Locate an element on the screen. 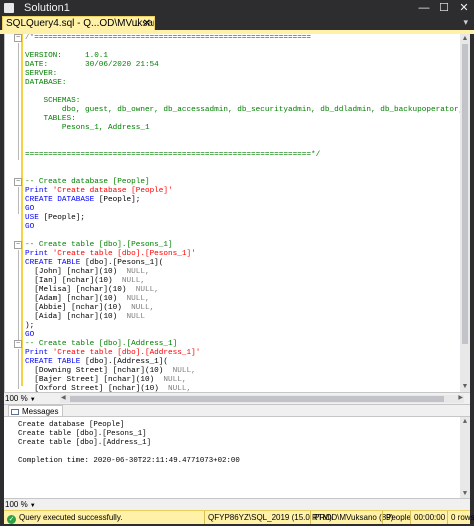 The width and height of the screenshot is (474, 526). code-line: [Downing Street] [nchar](10) NULL, is located at coordinates (110, 371).